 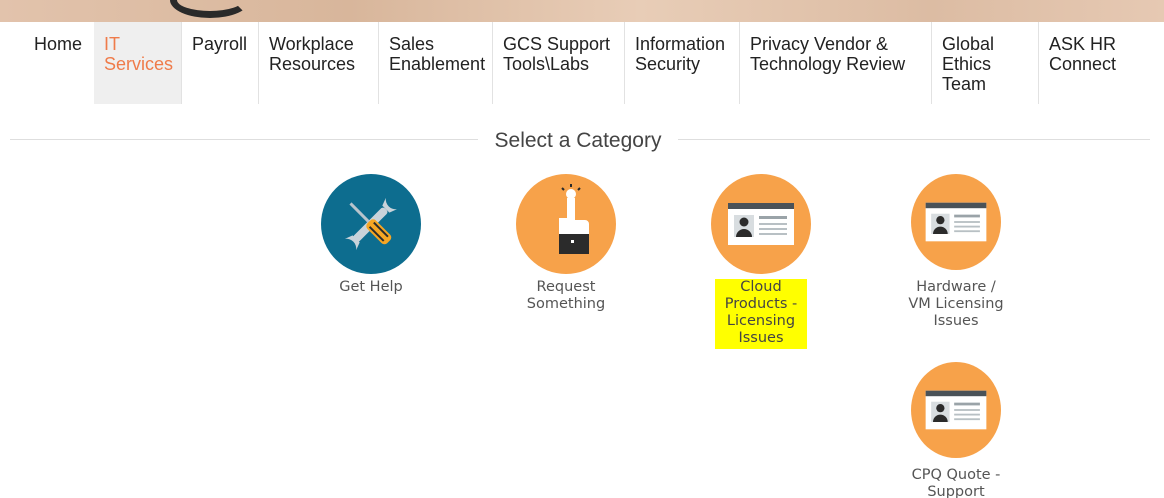 I want to click on category-request-something: Request Something, so click(x=566, y=243).